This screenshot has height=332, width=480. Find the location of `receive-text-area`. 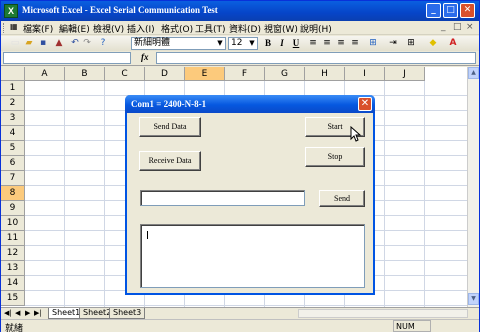

receive-text-area is located at coordinates (252, 256).